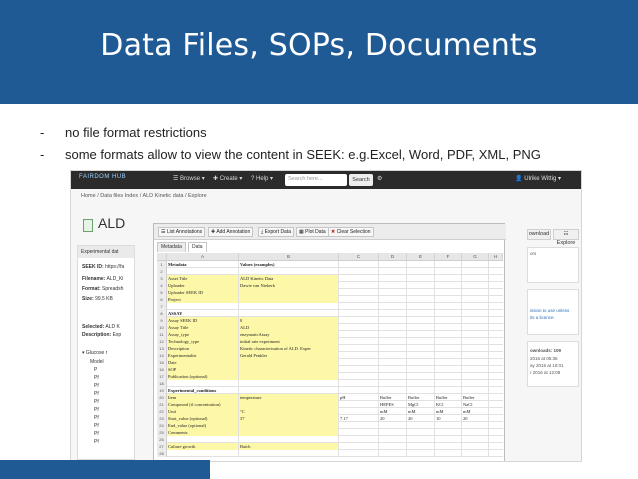 The width and height of the screenshot is (638, 479). What do you see at coordinates (203, 348) in the screenshot?
I see `table-cell: Description` at bounding box center [203, 348].